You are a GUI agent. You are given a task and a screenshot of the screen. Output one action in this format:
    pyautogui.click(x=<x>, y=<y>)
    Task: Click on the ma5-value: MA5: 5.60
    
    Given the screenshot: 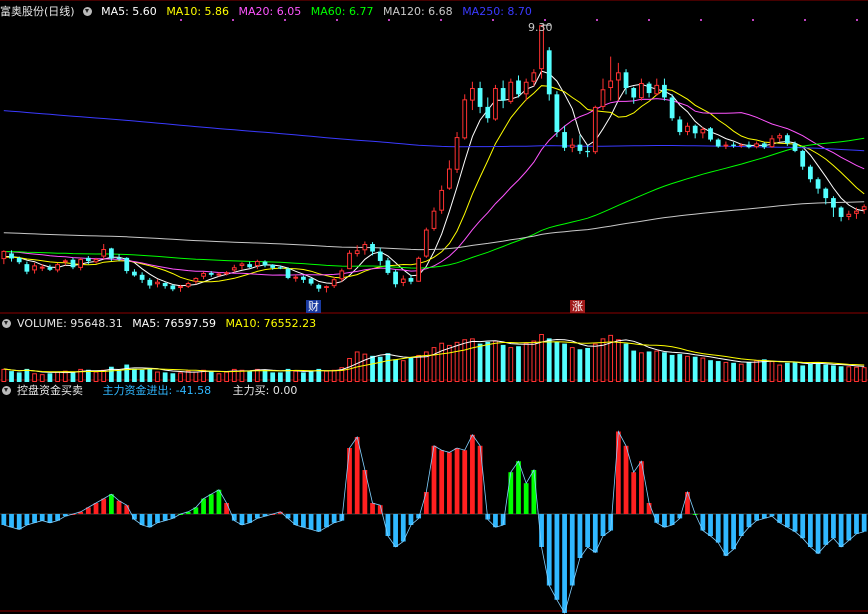 What is the action you would take?
    pyautogui.click(x=129, y=11)
    